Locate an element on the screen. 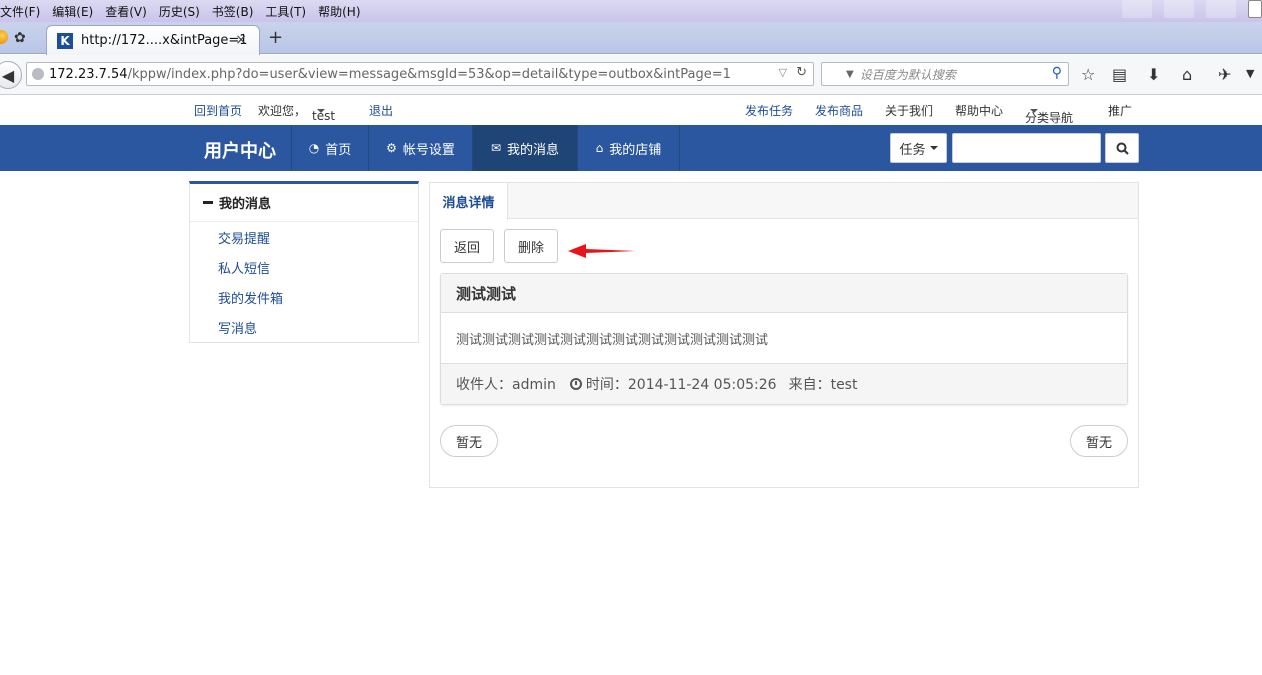 This screenshot has height=675, width=1262. brand-title: 用户中心 is located at coordinates (240, 150).